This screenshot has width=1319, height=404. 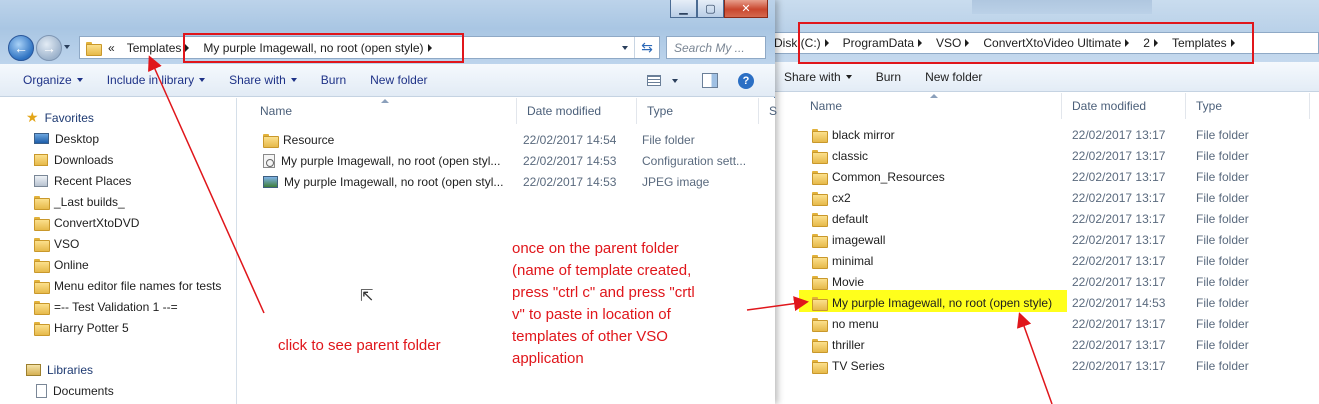 I want to click on file-date: 22/02/2017 14:54, so click(x=570, y=140).